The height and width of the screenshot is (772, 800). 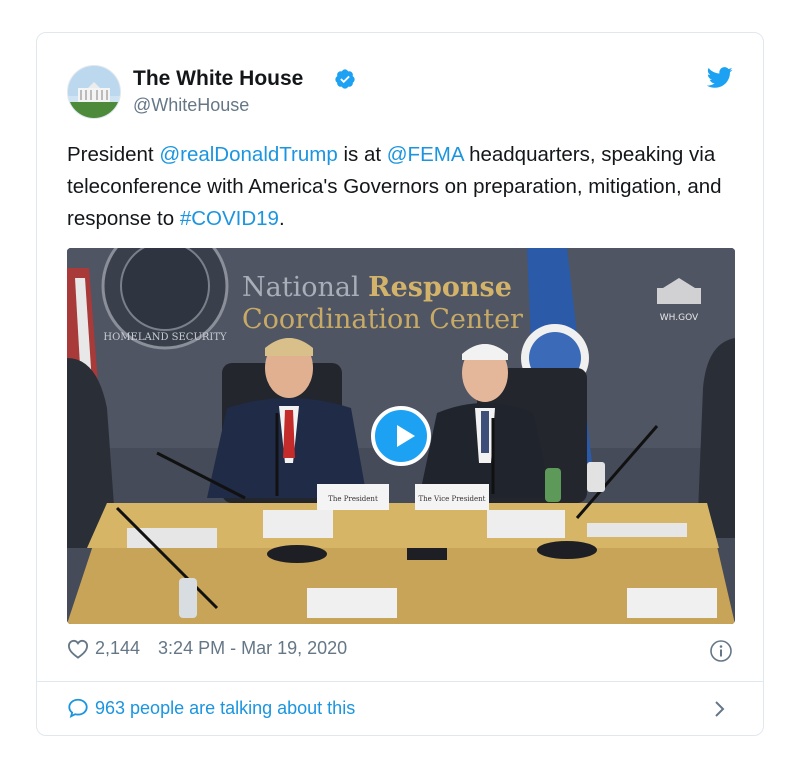 What do you see at coordinates (113, 154) in the screenshot?
I see `tweet-text-segment: President` at bounding box center [113, 154].